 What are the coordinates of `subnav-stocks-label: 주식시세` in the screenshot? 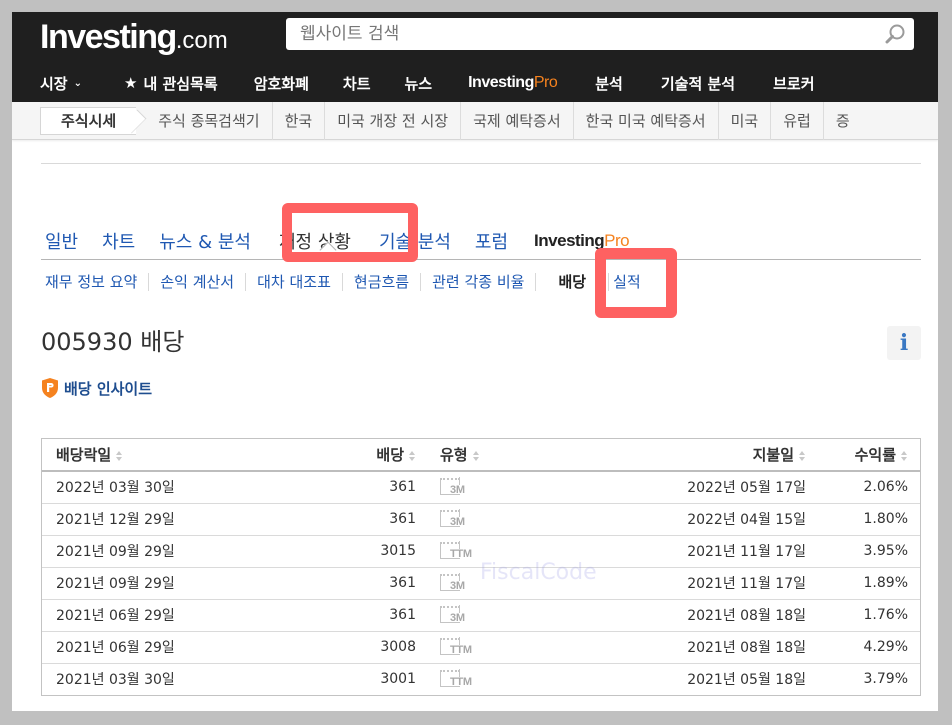 It's located at (89, 121).